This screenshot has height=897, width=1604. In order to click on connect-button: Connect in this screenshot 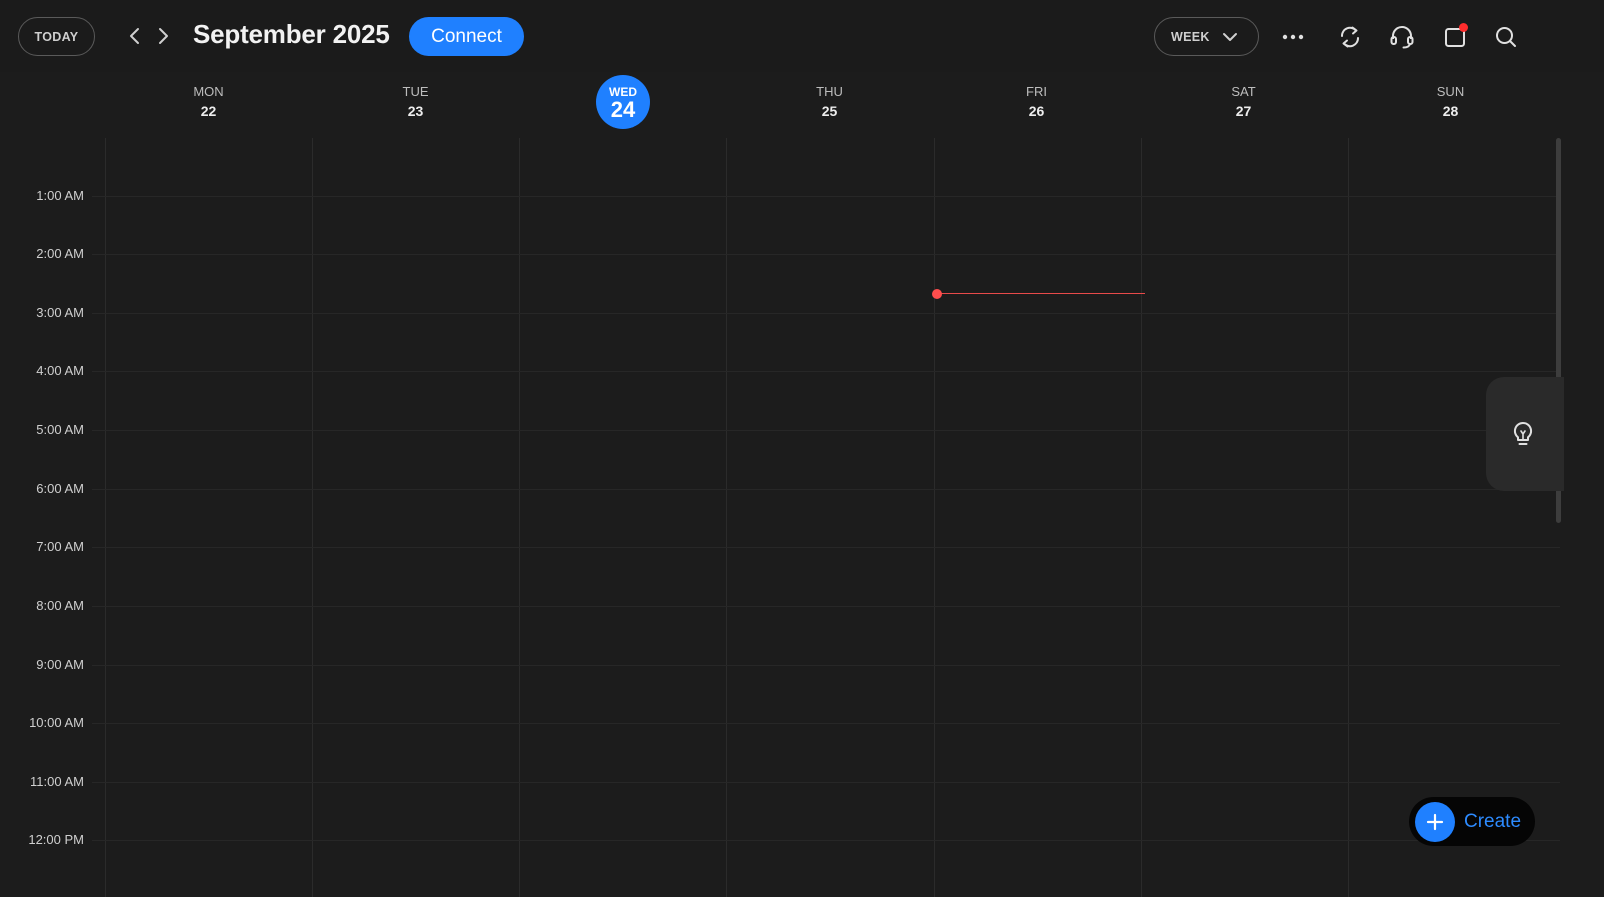, I will do `click(466, 36)`.